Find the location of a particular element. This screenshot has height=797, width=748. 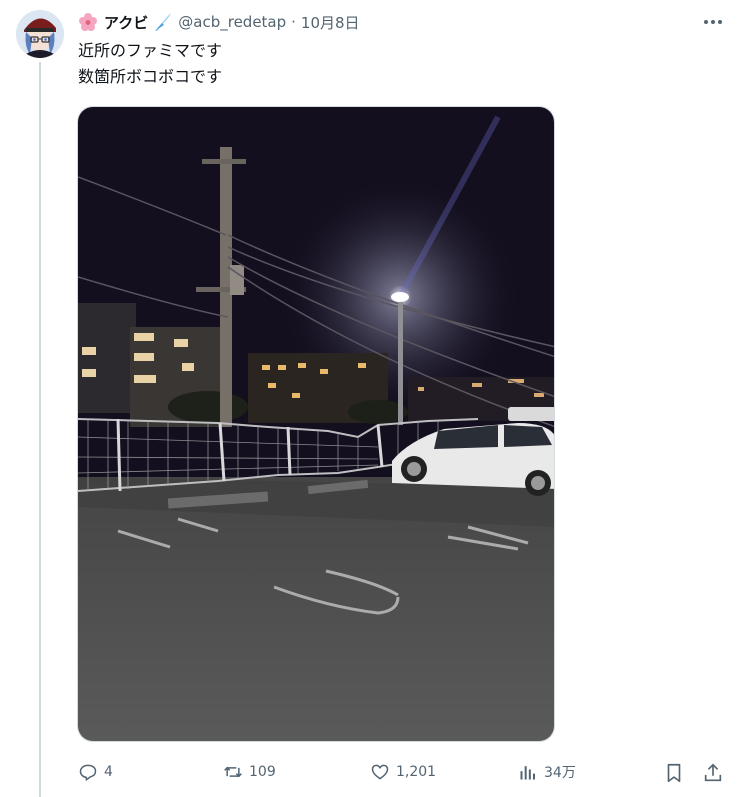

reply-button: 4 is located at coordinates (95, 772).